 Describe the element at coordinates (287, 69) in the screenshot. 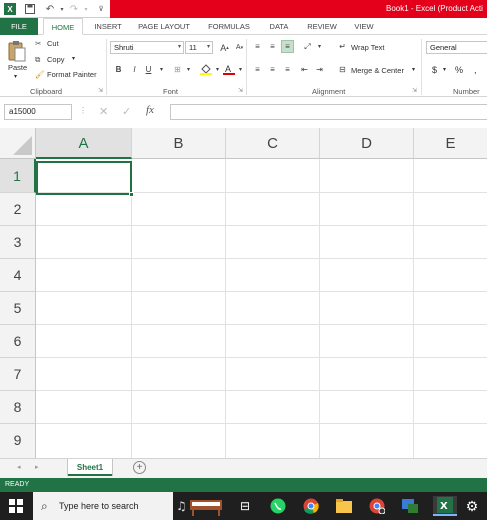

I see `align-right-icon: ≡` at that location.